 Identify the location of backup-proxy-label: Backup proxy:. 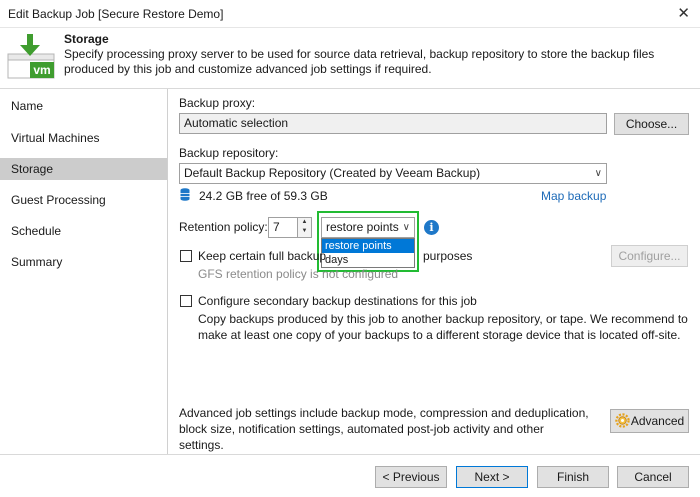
(217, 103).